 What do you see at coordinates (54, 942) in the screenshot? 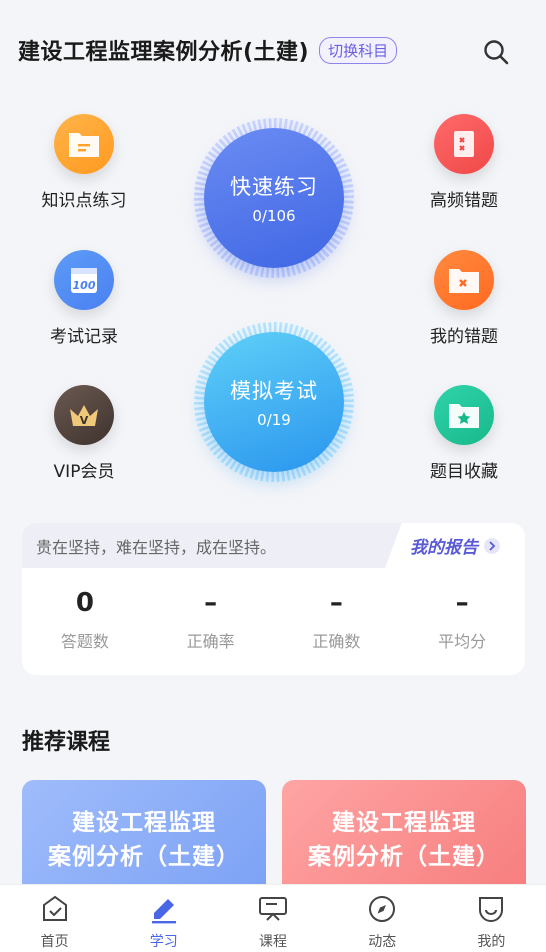
I see `tab-label: 首页` at bounding box center [54, 942].